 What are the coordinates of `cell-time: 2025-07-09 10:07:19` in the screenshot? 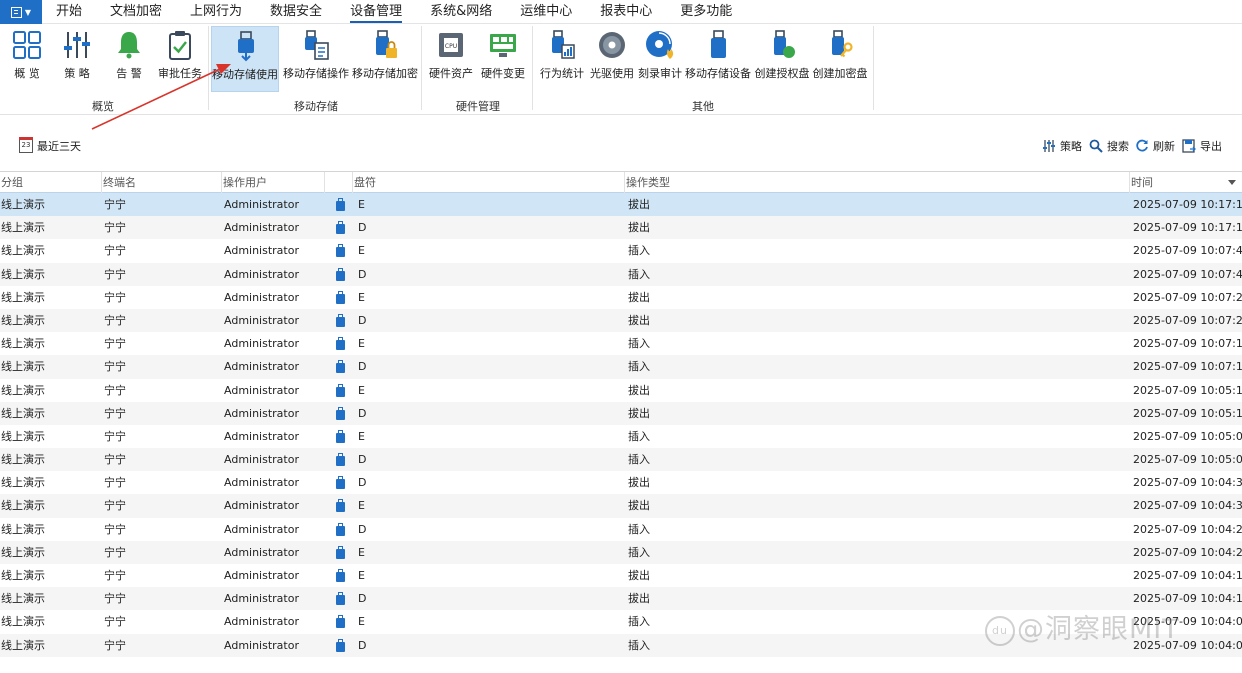 It's located at (1187, 344).